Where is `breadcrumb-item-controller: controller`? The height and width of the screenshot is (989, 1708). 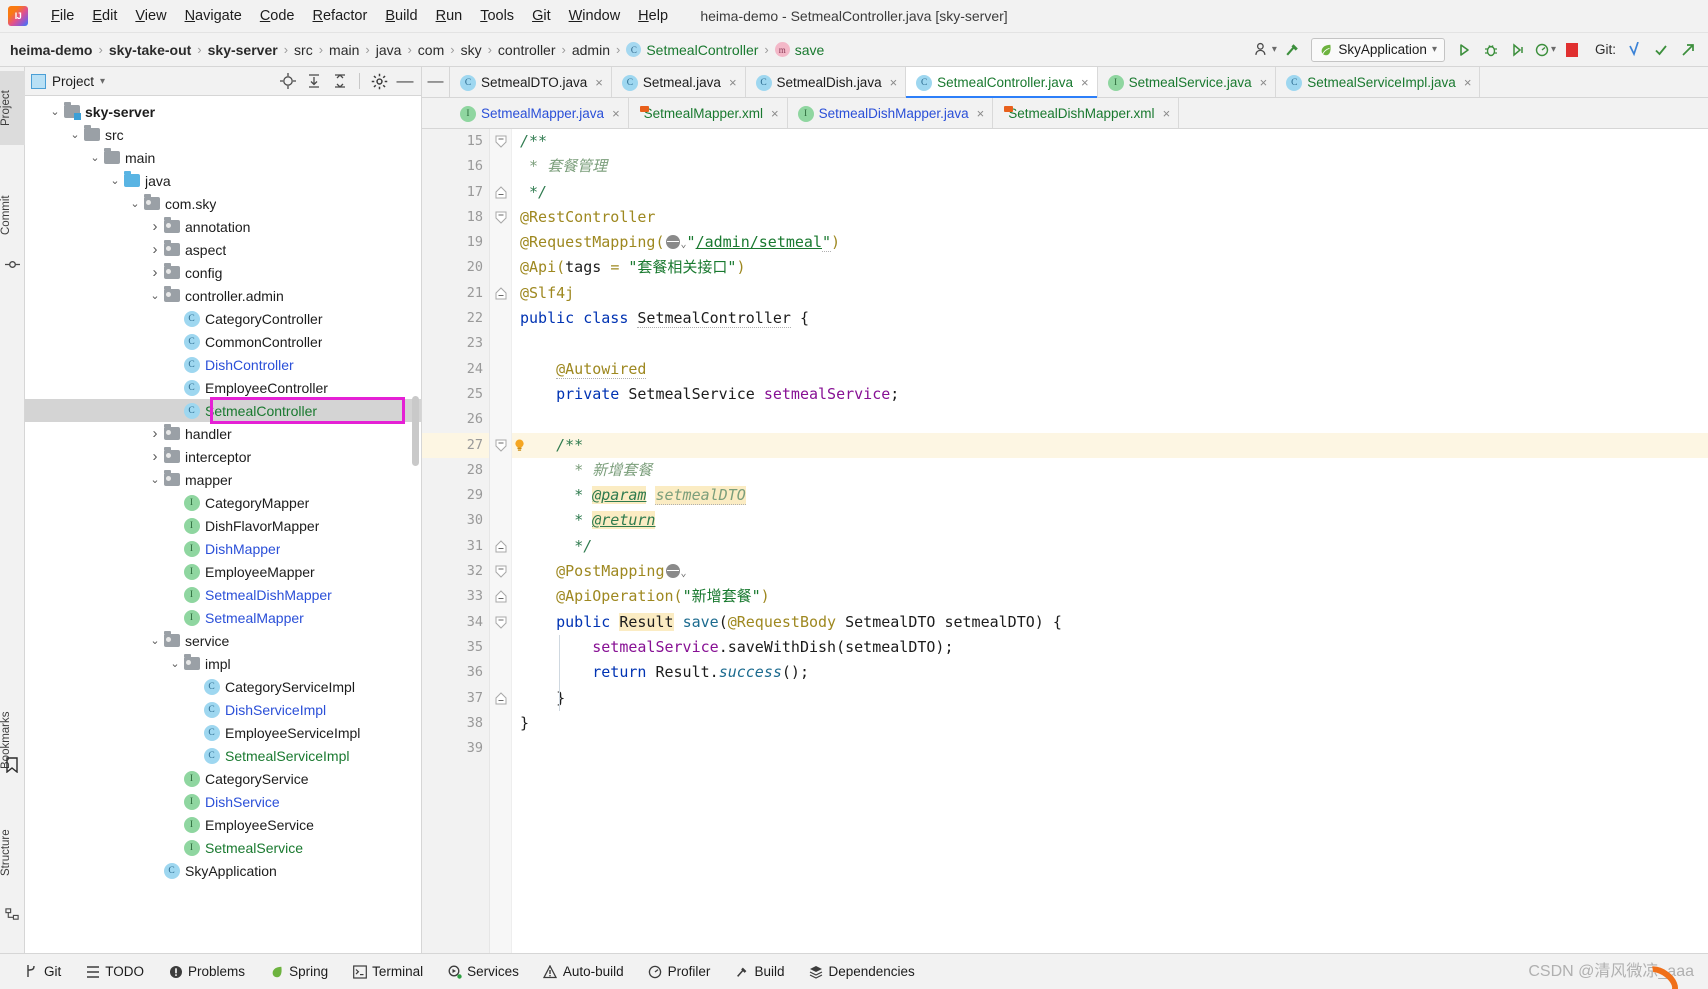 breadcrumb-item-controller: controller is located at coordinates (527, 50).